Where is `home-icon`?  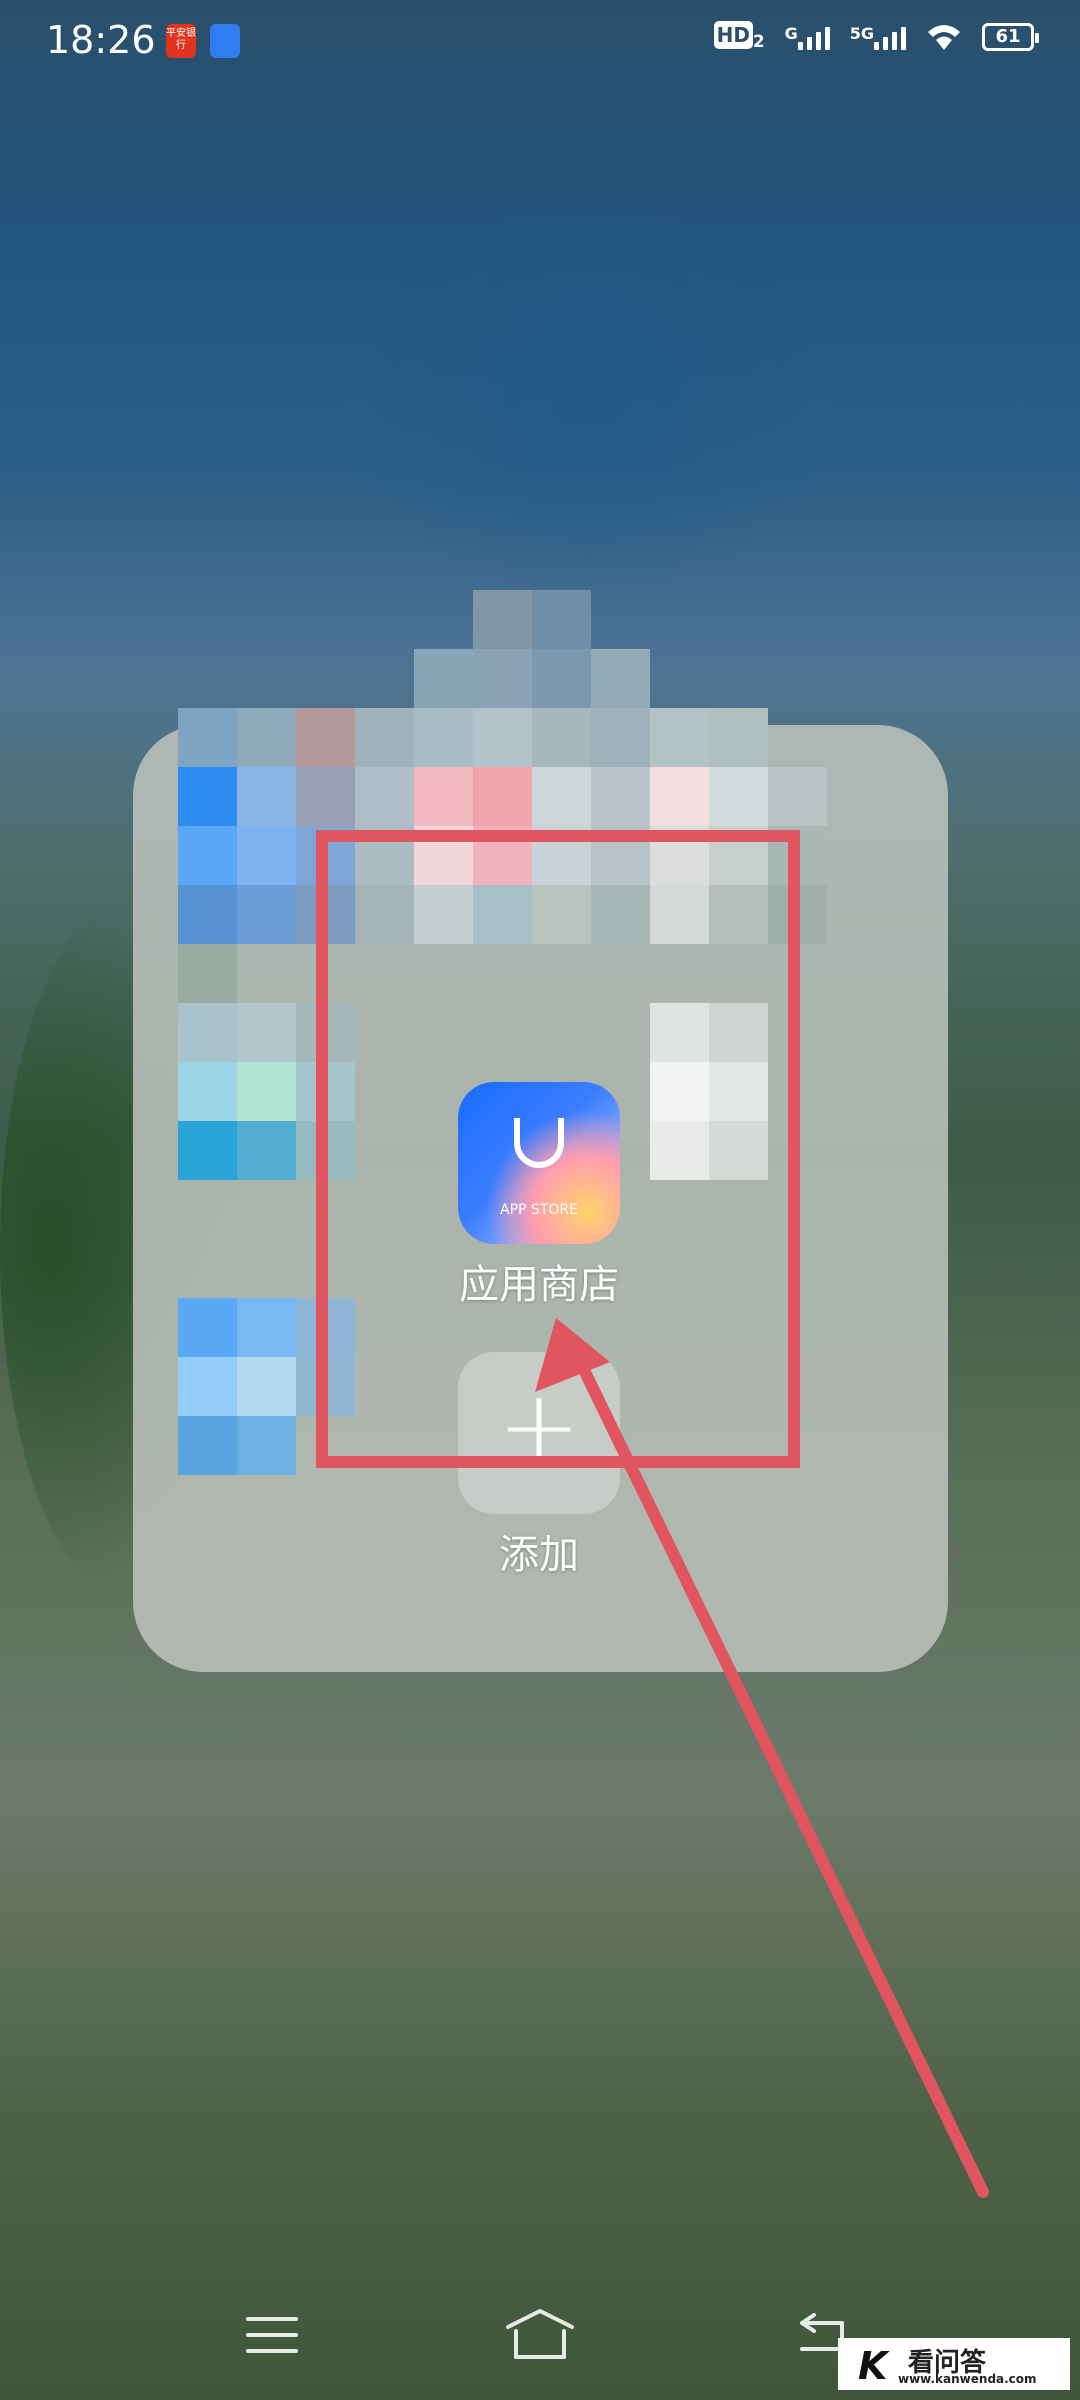
home-icon is located at coordinates (540, 2335).